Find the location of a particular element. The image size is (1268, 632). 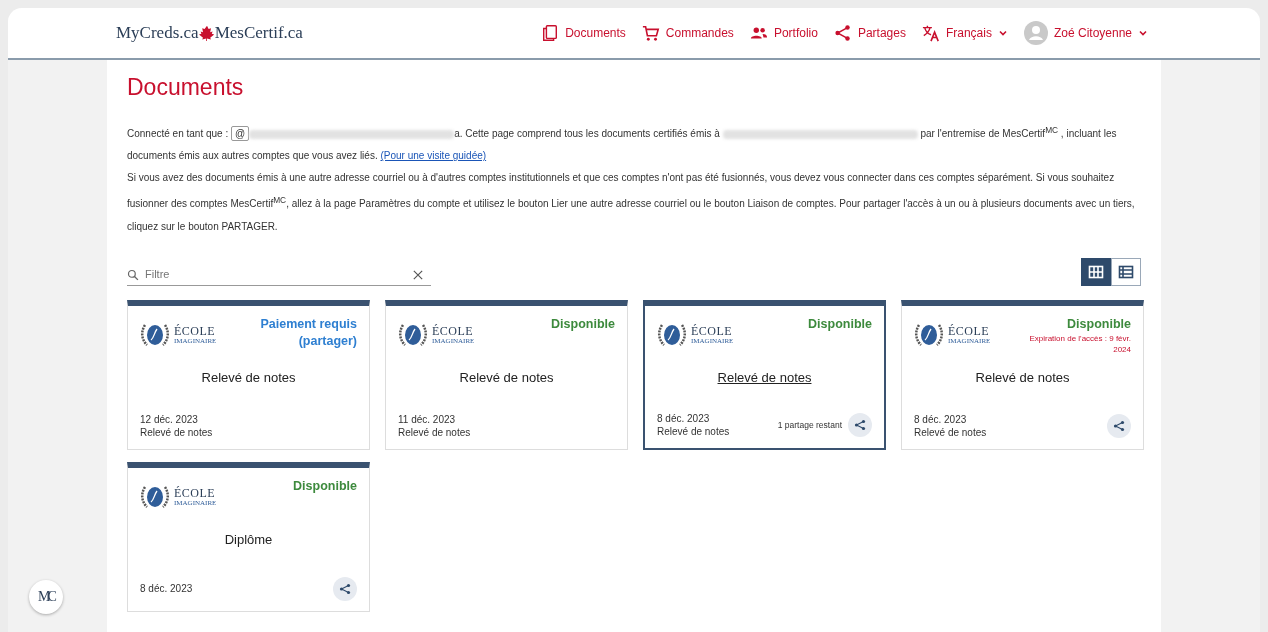

nav-link: Portfolio is located at coordinates (783, 33).